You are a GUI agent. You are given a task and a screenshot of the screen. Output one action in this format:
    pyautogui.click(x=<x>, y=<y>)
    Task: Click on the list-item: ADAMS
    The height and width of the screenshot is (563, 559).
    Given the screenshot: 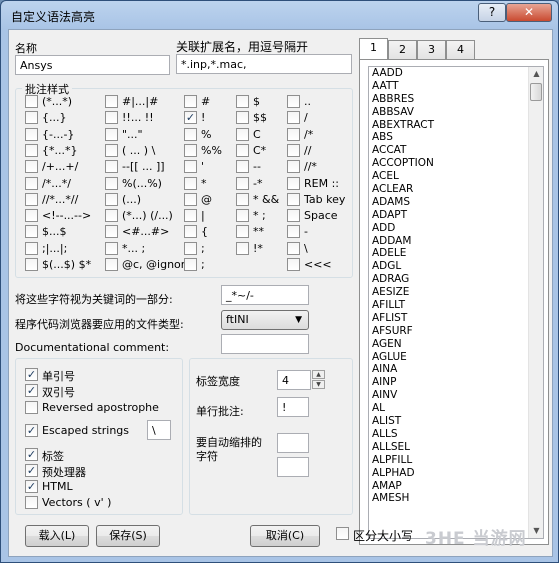 What is the action you would take?
    pyautogui.click(x=449, y=202)
    